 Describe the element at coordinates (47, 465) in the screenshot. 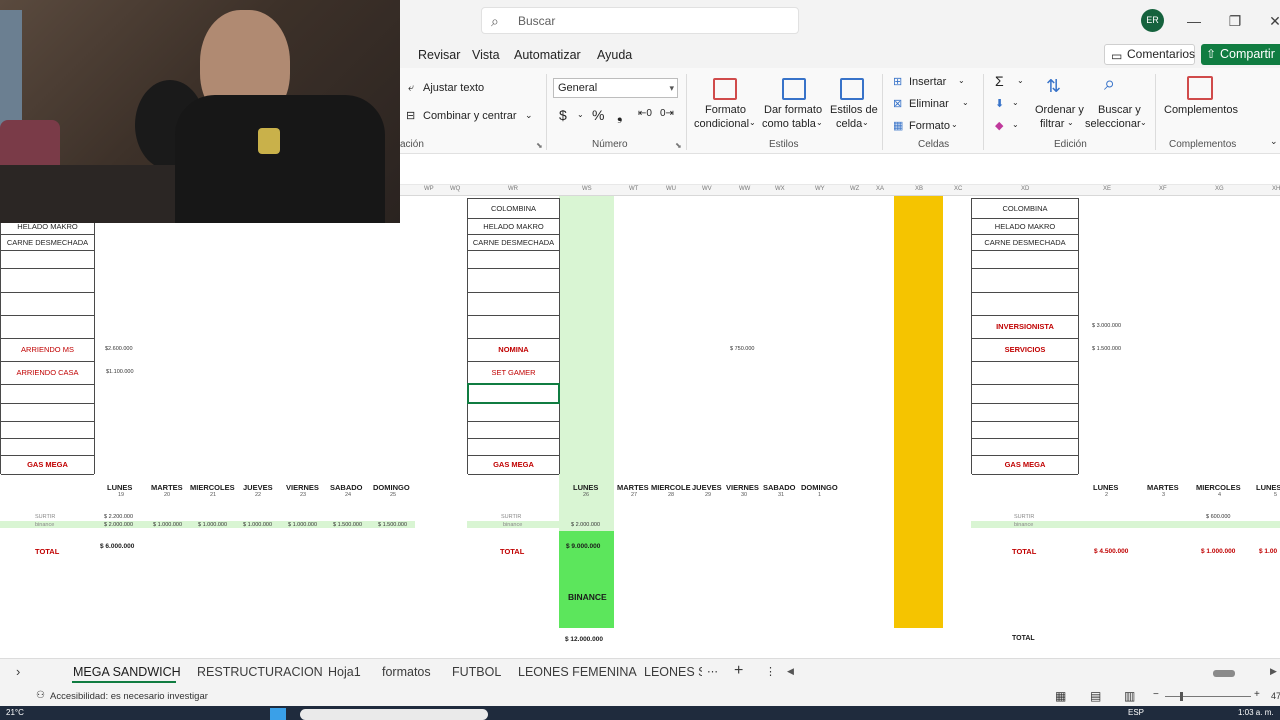

I see `category-cell: GAS MEGA` at that location.